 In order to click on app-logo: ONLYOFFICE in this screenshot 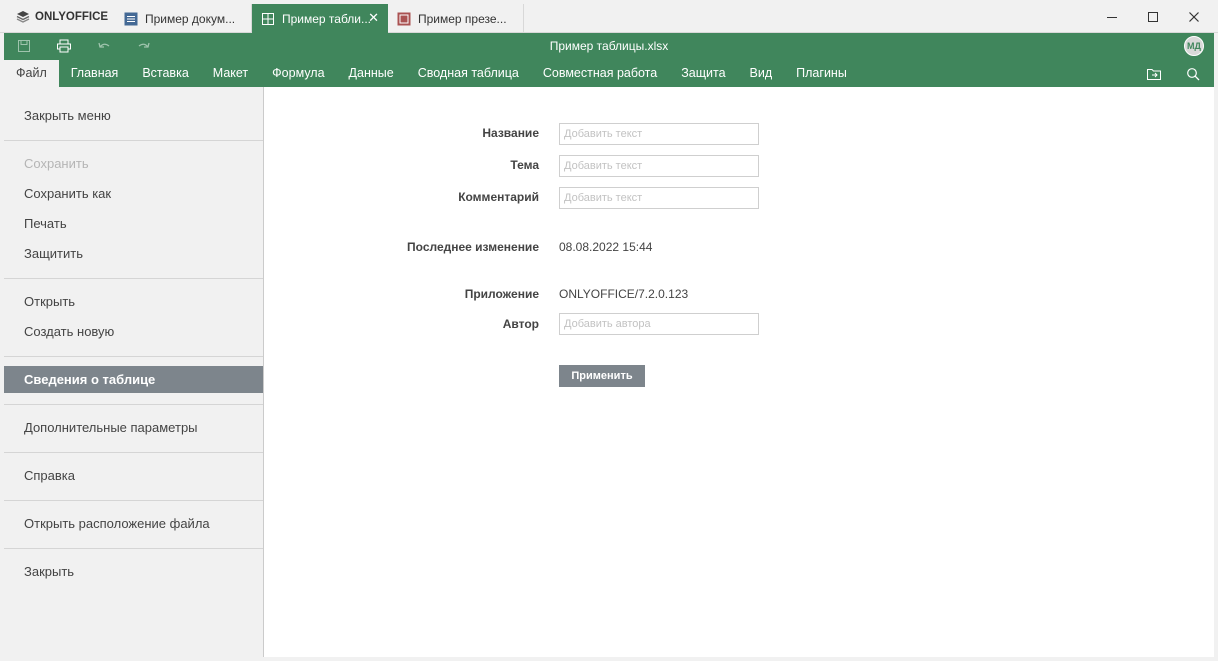, I will do `click(62, 17)`.